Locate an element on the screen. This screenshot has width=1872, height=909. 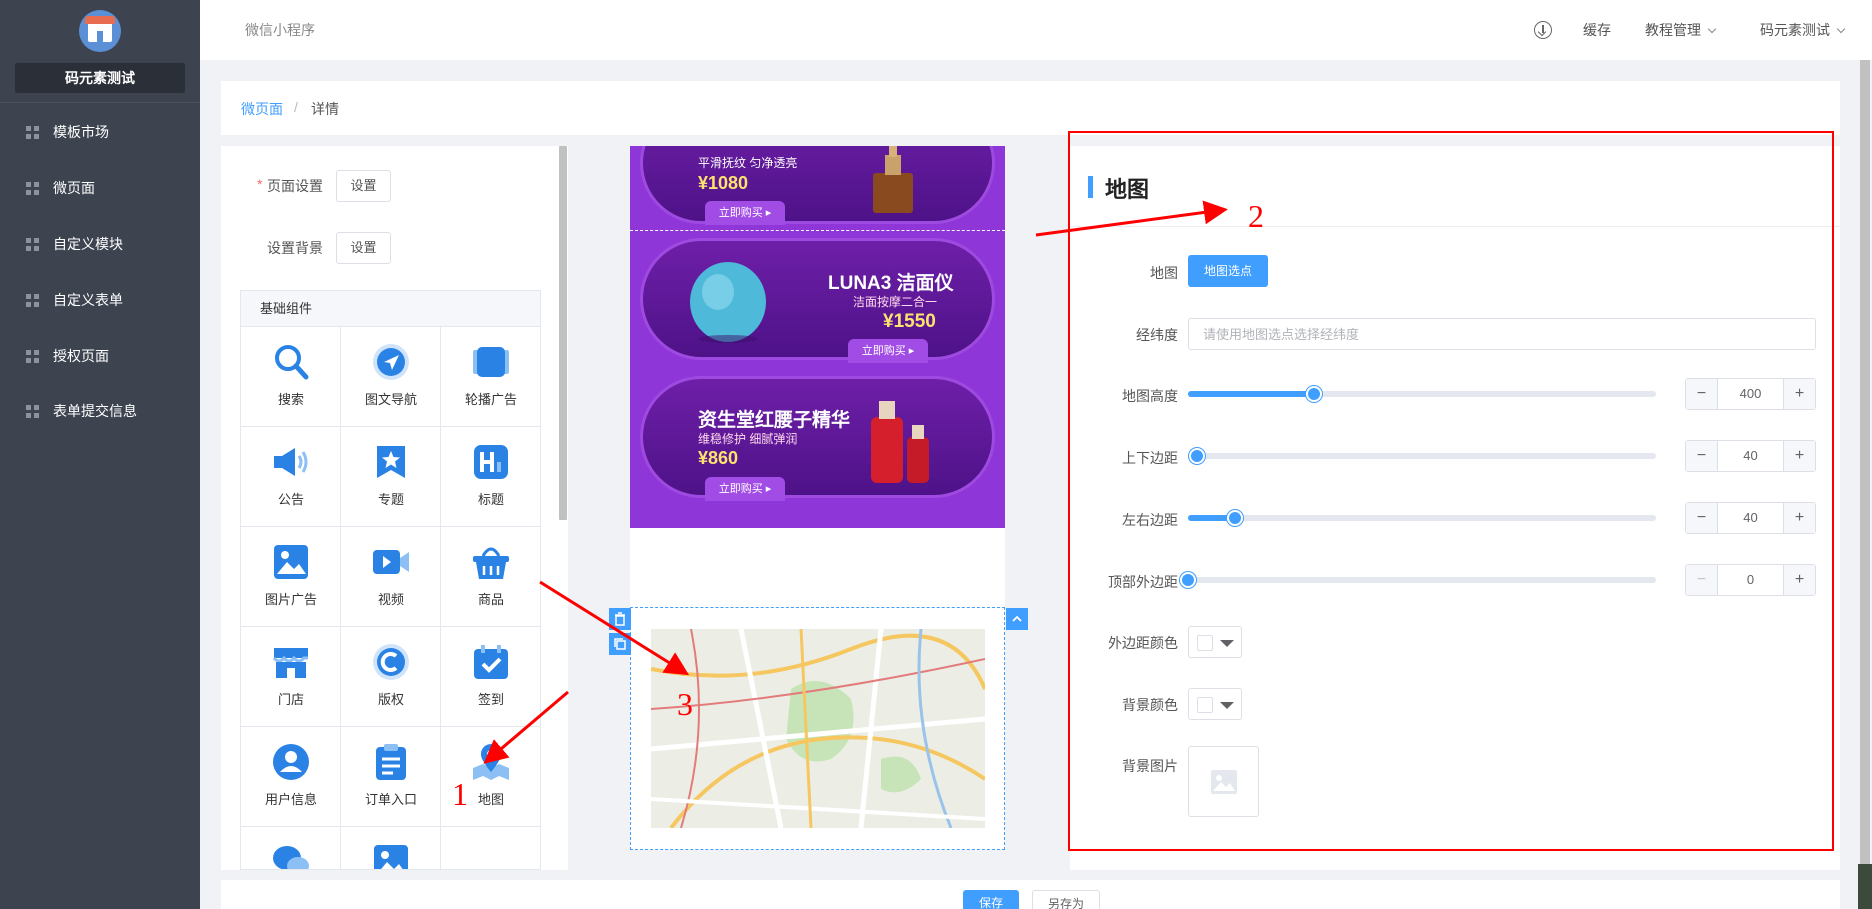
copyright-icon is located at coordinates (391, 662).